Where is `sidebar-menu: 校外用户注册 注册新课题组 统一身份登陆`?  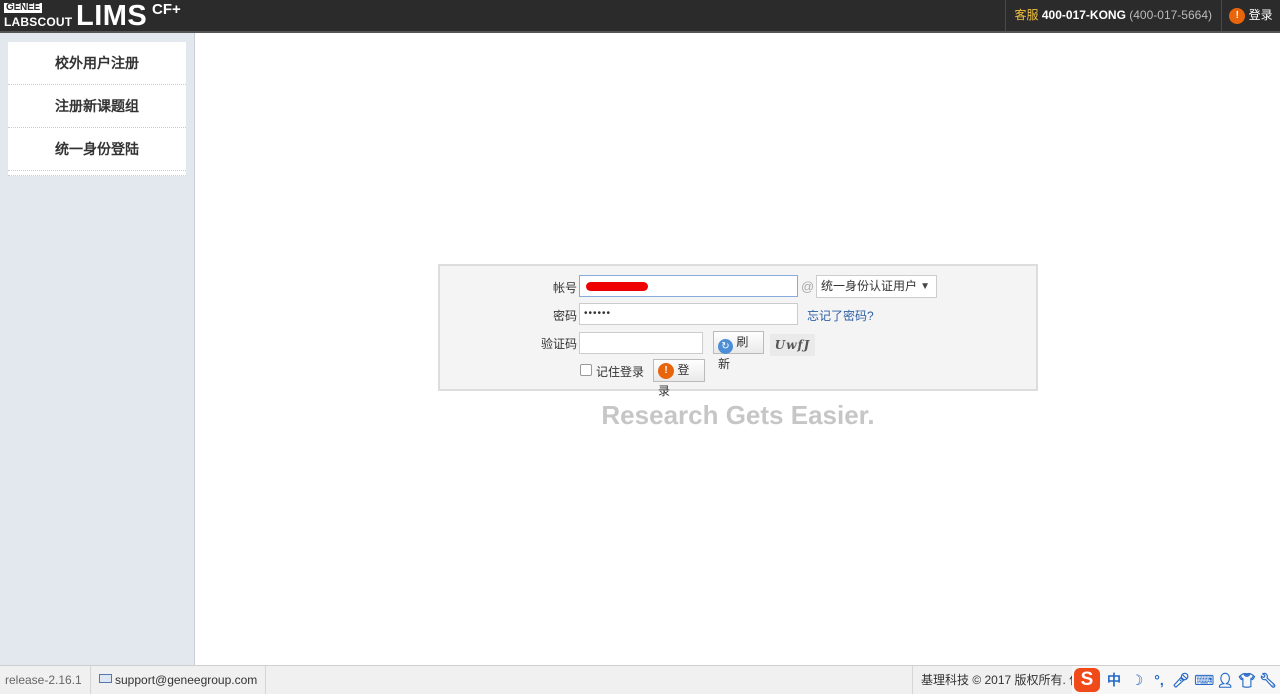
sidebar-menu: 校外用户注册 注册新课题组 统一身份登陆 is located at coordinates (97, 109).